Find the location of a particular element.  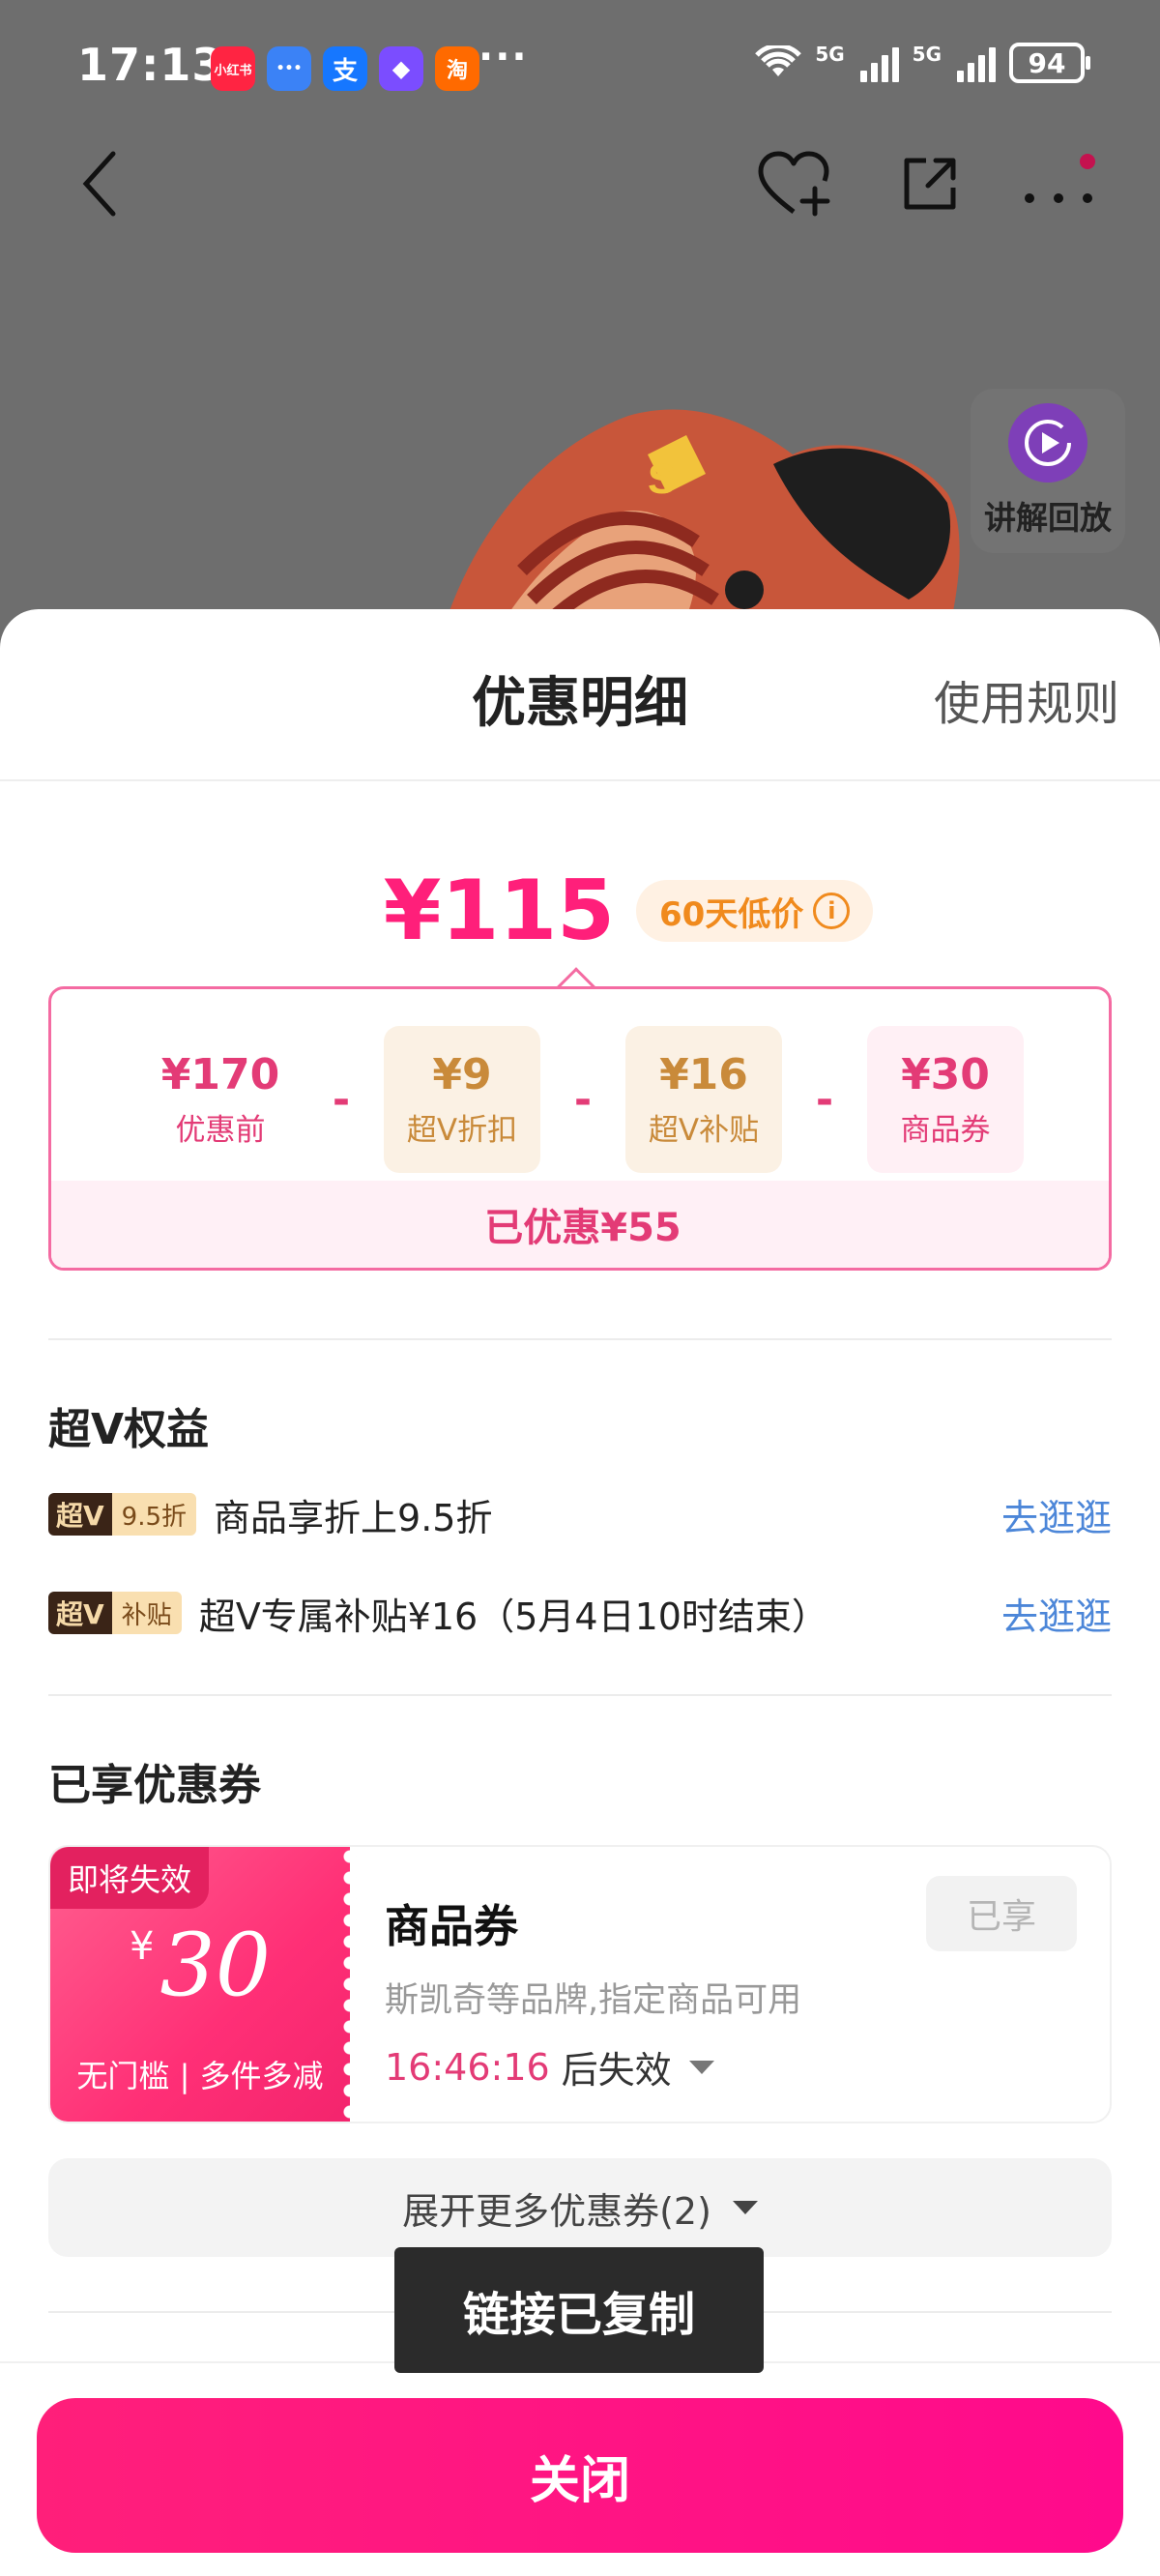

network-type-label: 5G is located at coordinates (830, 54).